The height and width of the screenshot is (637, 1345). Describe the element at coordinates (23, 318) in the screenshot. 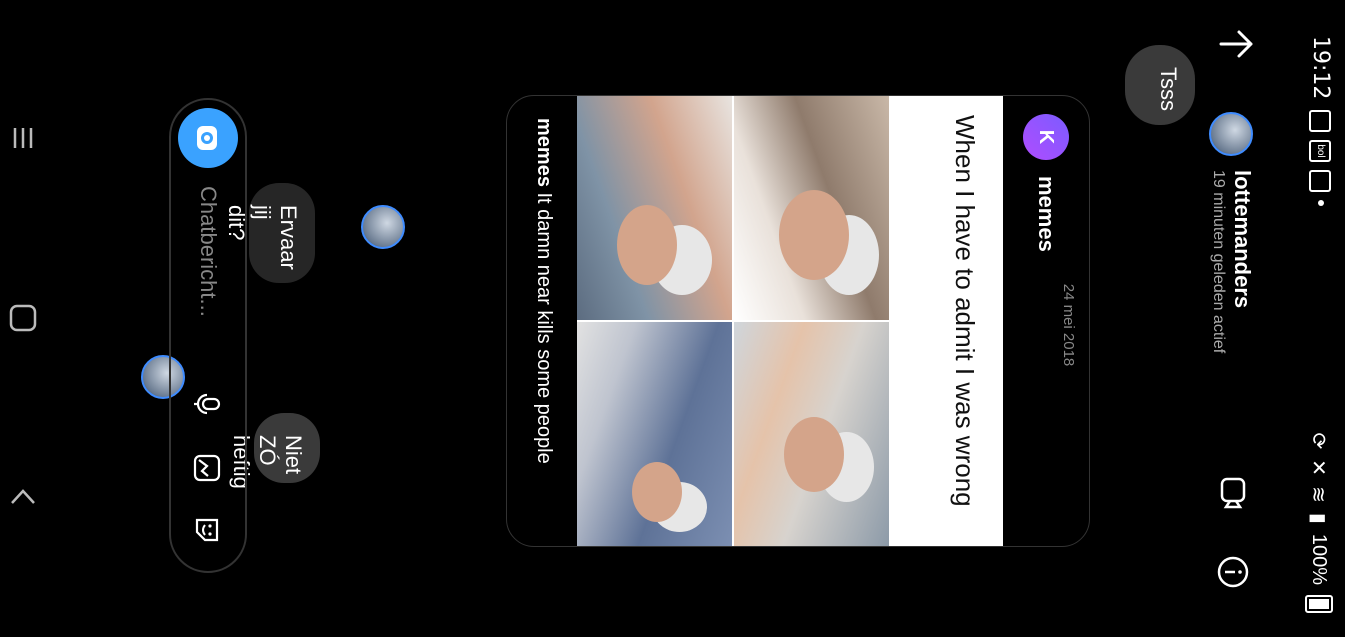

I see `home-icon` at that location.